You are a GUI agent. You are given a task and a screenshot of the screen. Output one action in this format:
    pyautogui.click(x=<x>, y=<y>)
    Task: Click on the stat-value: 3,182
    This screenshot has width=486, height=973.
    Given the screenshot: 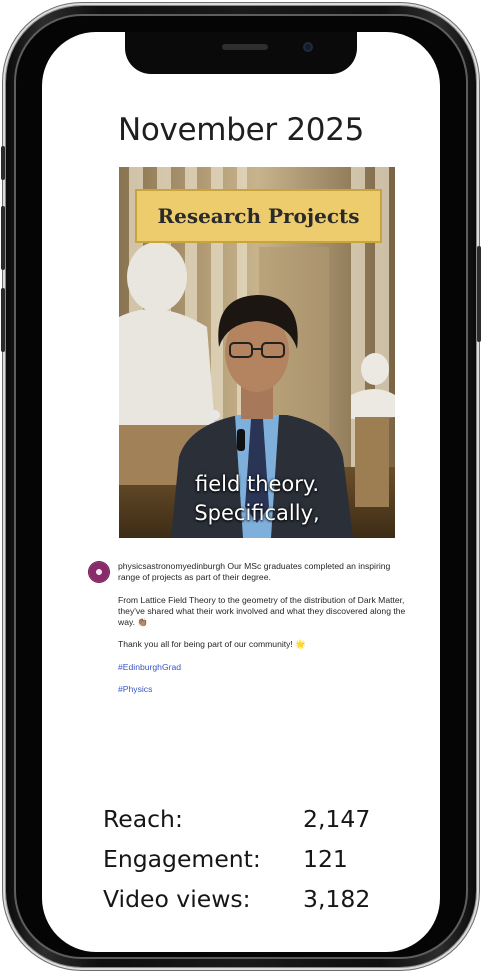 What is the action you would take?
    pyautogui.click(x=337, y=899)
    